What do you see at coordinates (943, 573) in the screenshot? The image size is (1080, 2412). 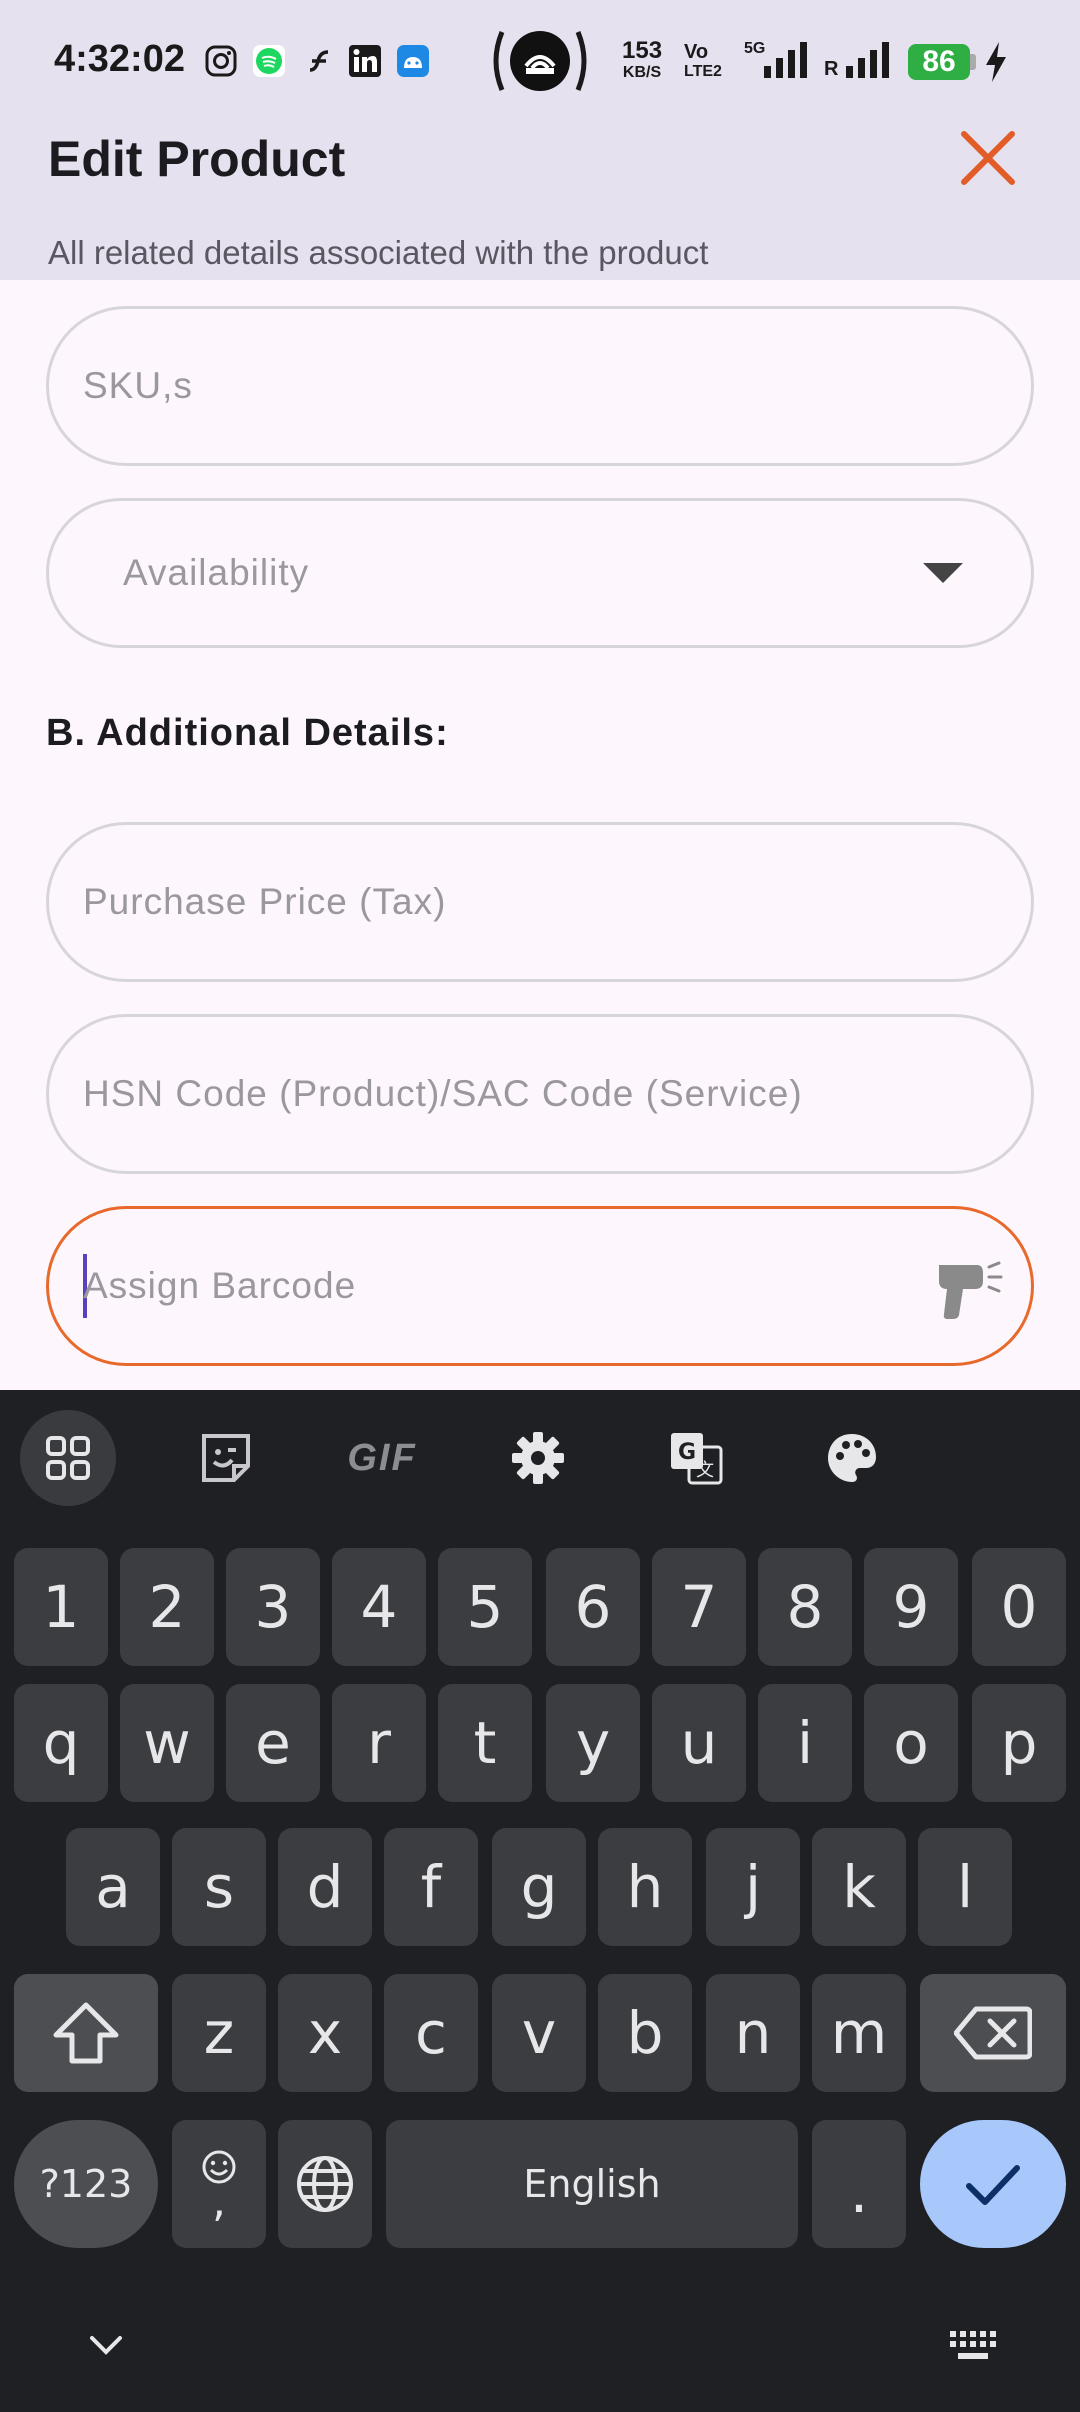 I see `dropdown-arrow-icon` at bounding box center [943, 573].